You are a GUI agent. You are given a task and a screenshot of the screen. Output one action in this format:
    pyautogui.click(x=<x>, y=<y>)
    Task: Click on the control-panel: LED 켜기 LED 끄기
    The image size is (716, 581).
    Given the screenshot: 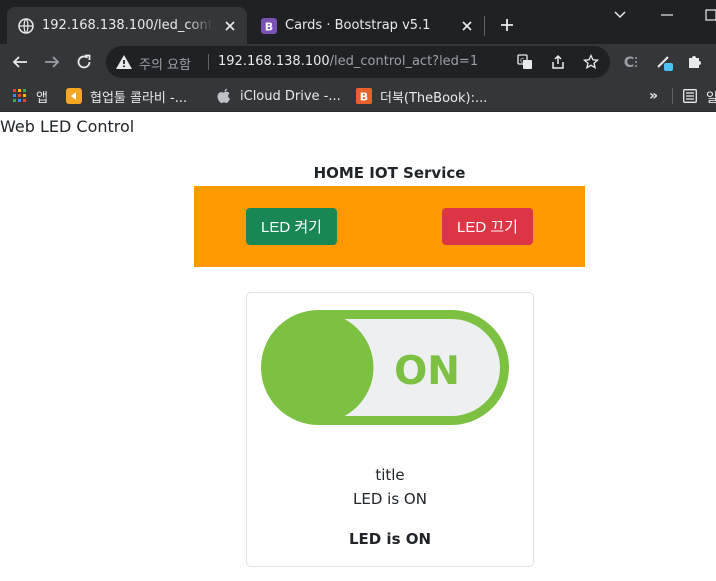 What is the action you would take?
    pyautogui.click(x=389, y=226)
    